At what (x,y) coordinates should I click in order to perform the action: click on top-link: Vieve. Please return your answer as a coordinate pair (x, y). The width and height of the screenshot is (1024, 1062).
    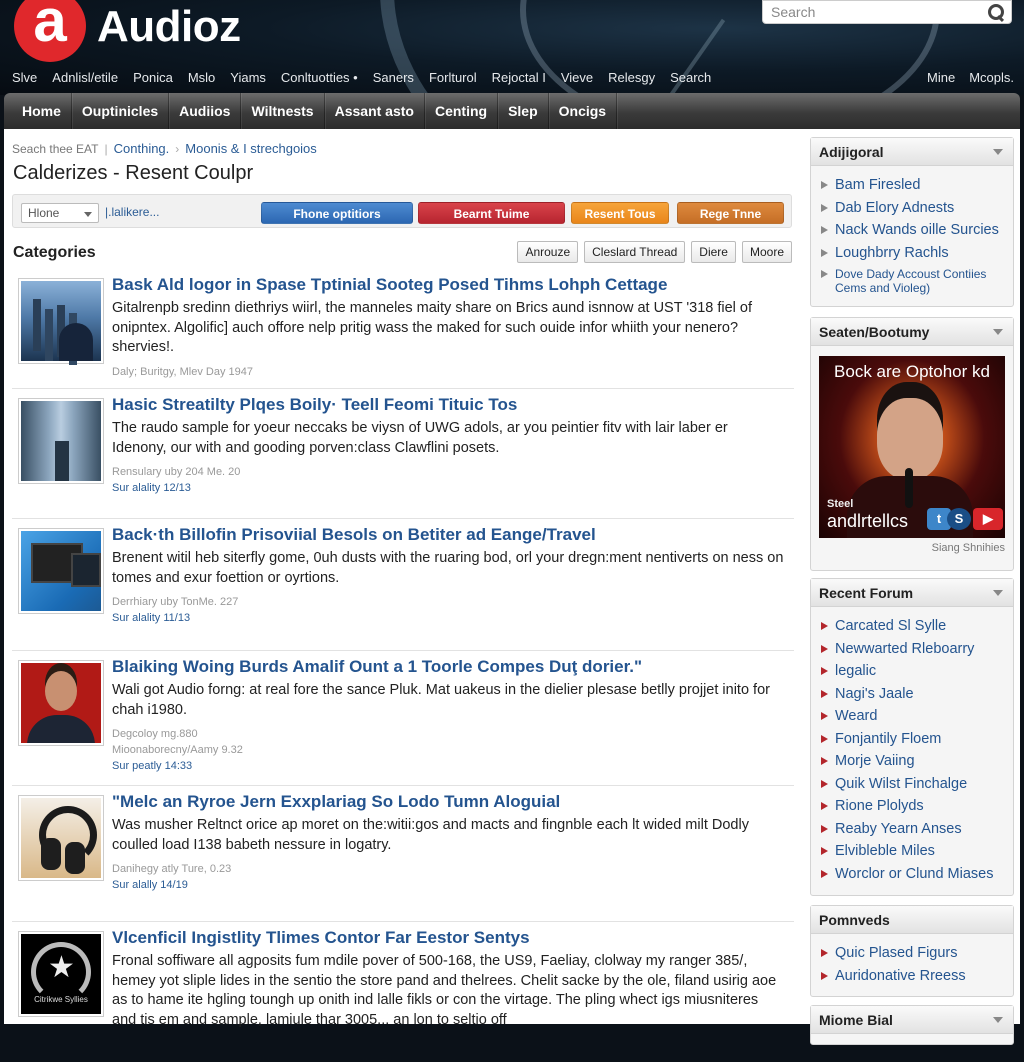
    Looking at the image, I should click on (577, 77).